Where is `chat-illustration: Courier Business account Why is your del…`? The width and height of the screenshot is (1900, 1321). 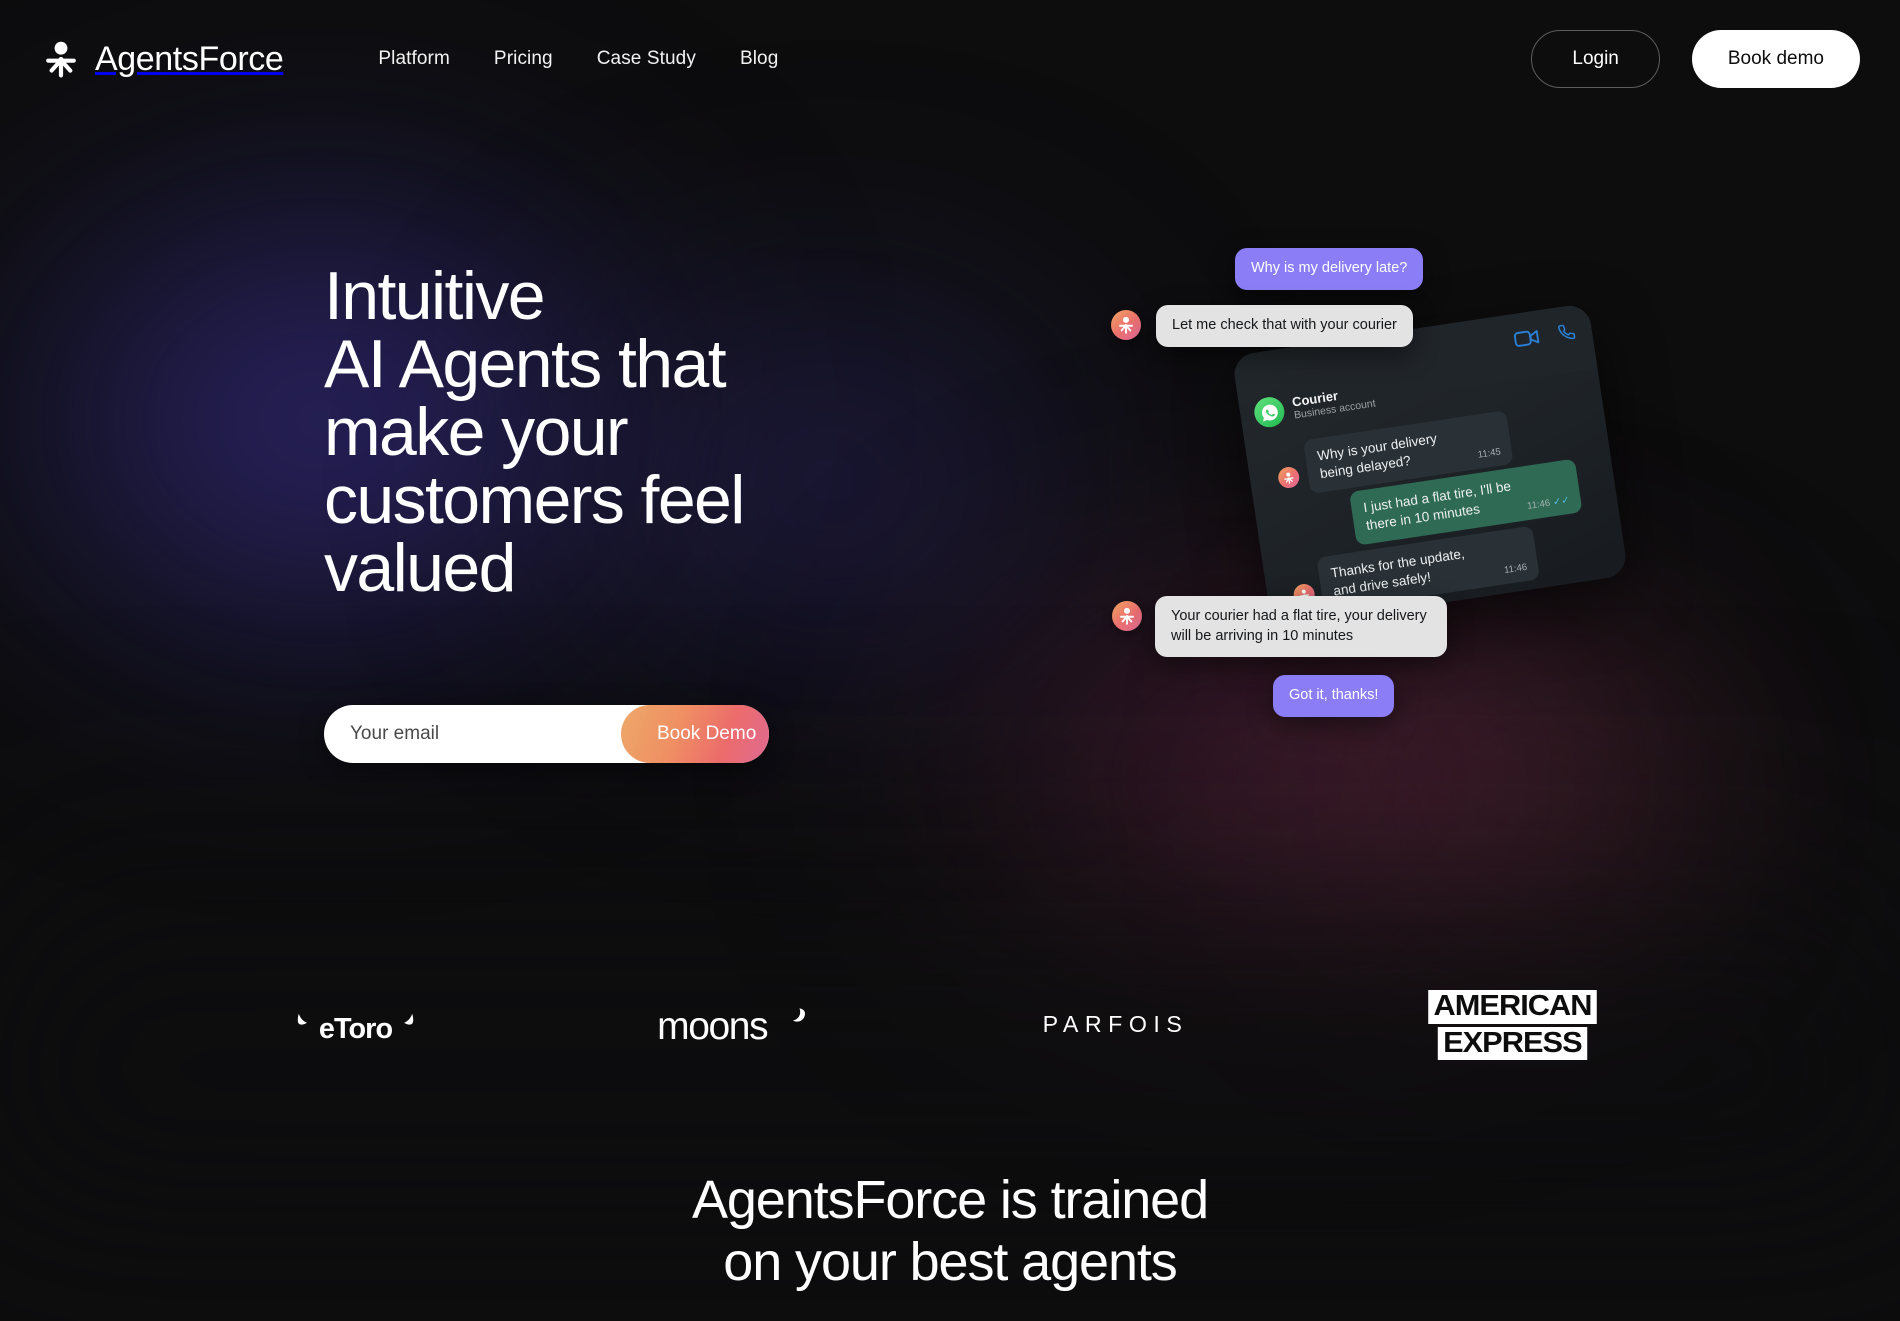
chat-illustration: Courier Business account Why is your del… is located at coordinates (1364, 508).